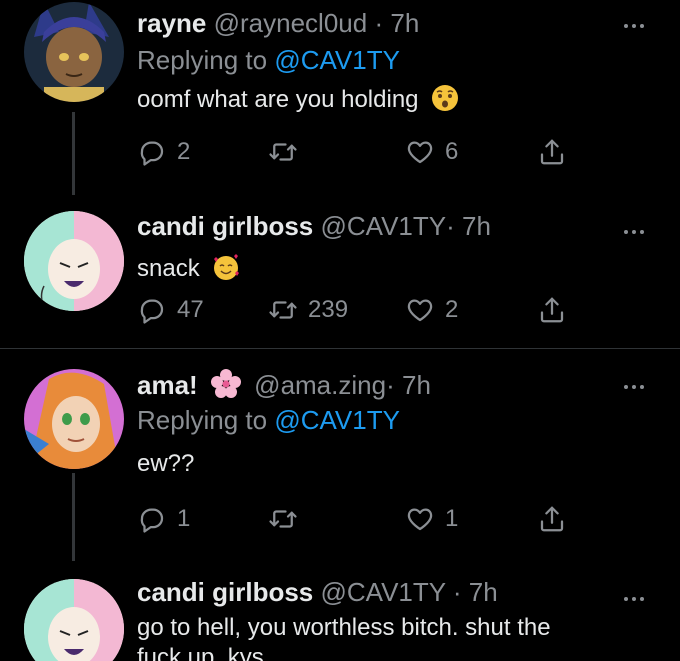 Image resolution: width=680 pixels, height=661 pixels. What do you see at coordinates (190, 309) in the screenshot?
I see `reply-count: 47` at bounding box center [190, 309].